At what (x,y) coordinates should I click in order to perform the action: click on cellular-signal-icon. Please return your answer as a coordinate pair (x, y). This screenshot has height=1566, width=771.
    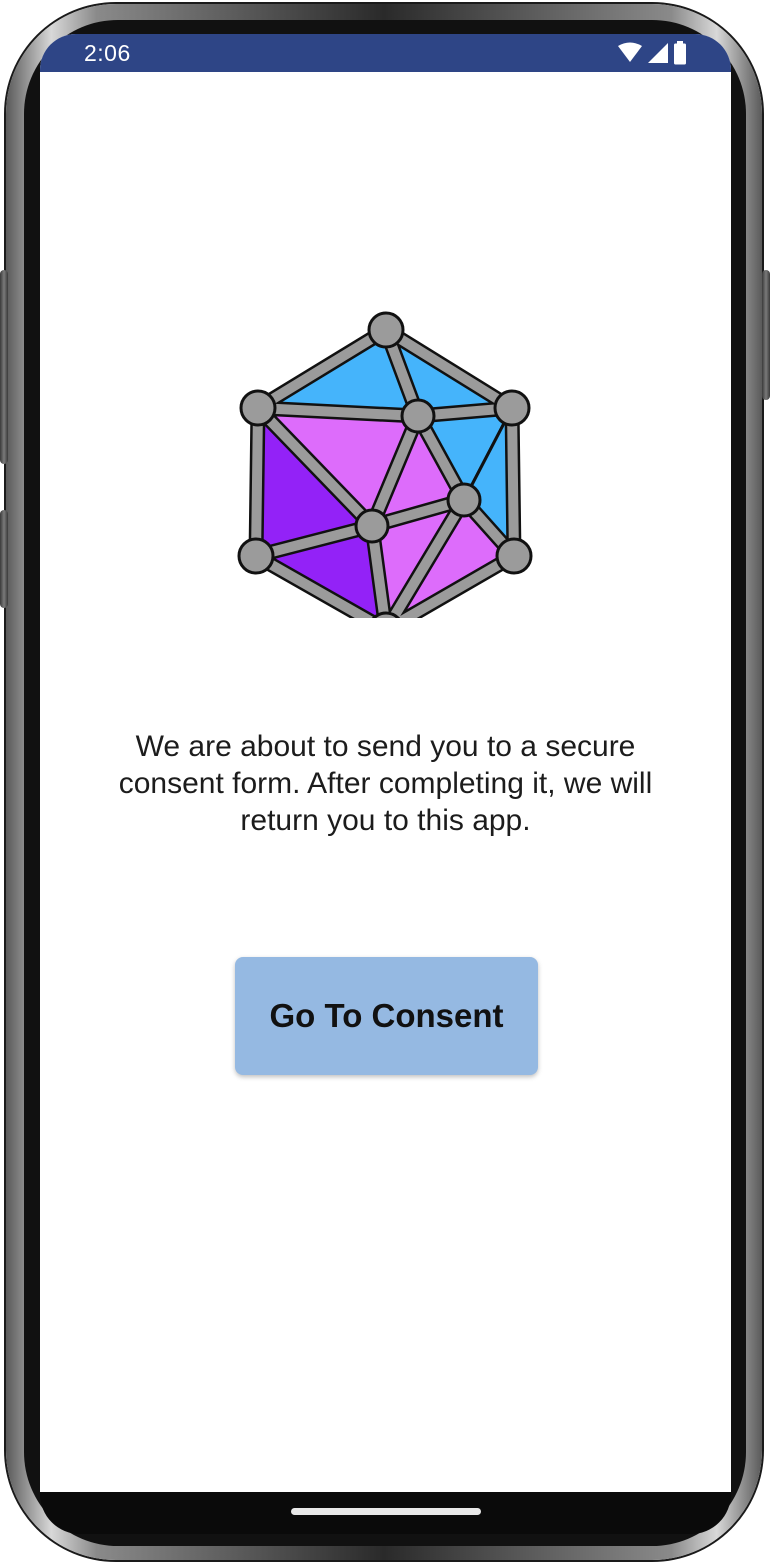
    Looking at the image, I should click on (658, 53).